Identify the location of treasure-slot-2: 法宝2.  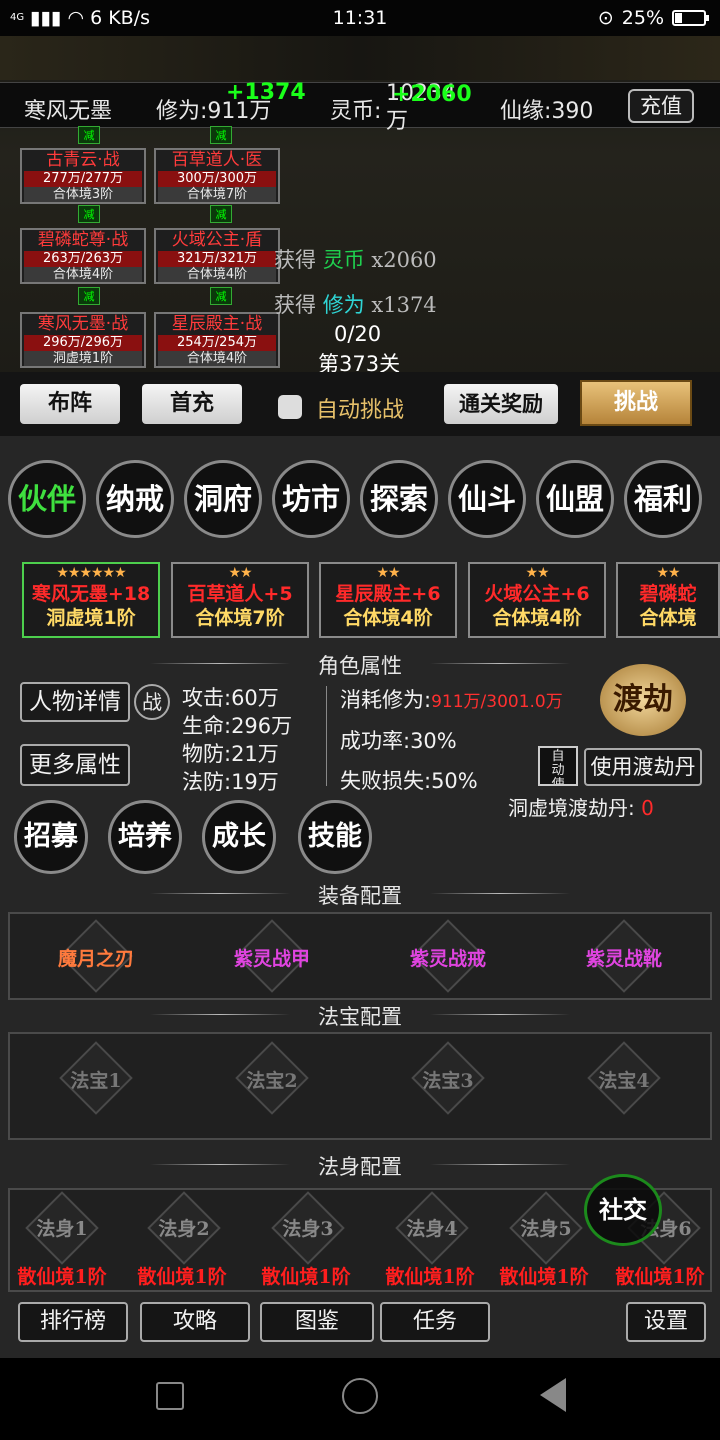
(272, 1079).